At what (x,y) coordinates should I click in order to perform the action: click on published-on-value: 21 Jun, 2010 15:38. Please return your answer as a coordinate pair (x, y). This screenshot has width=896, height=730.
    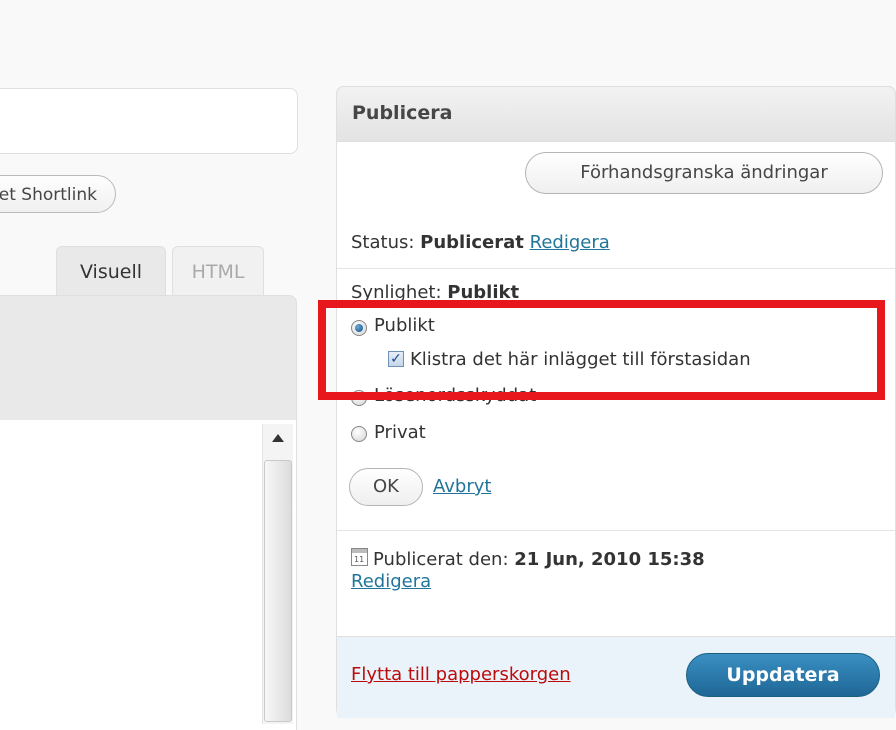
    Looking at the image, I should click on (609, 559).